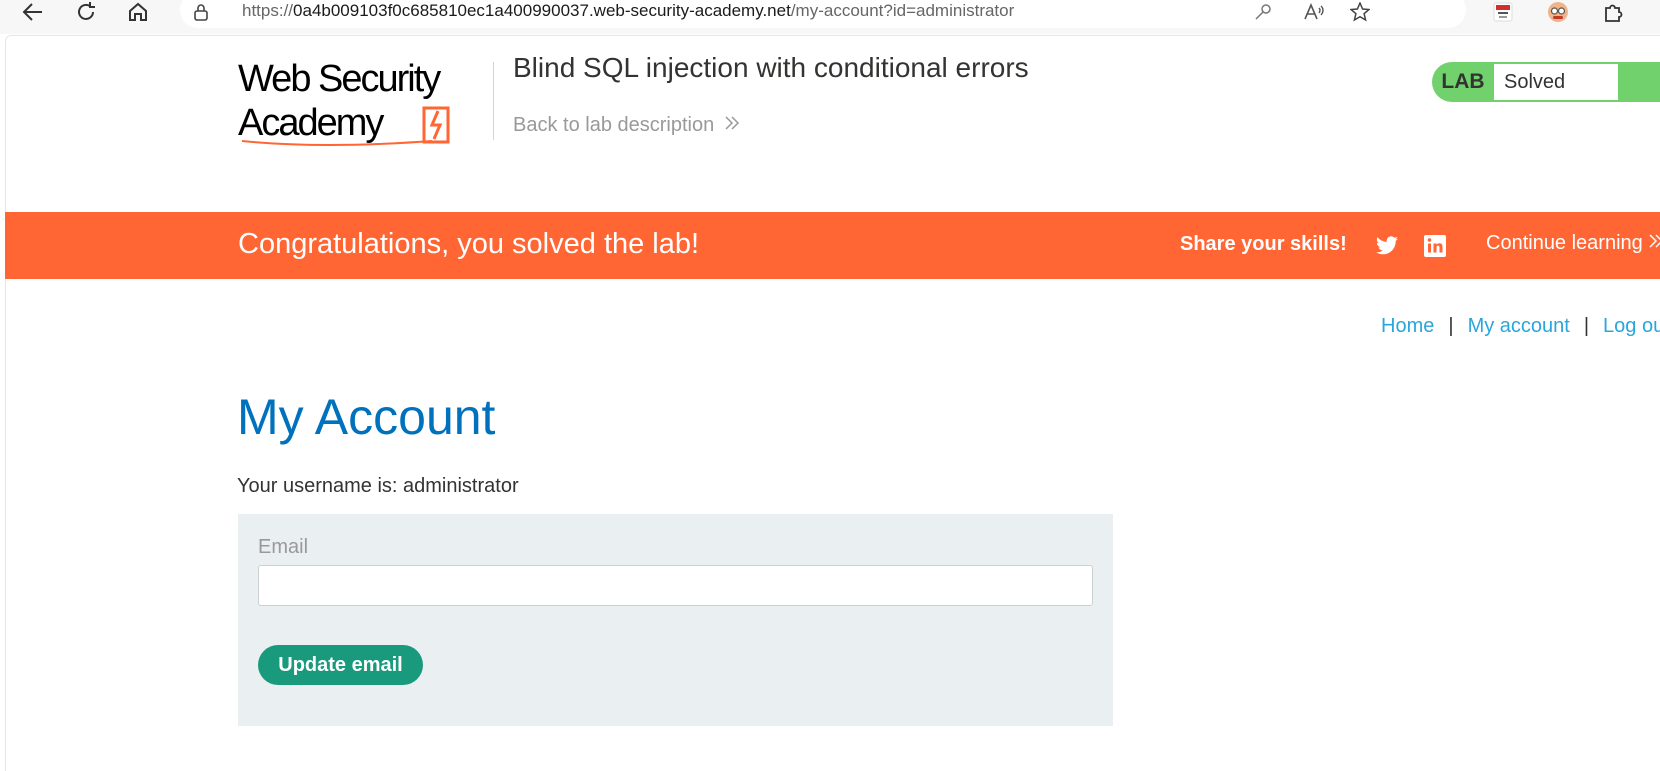 Image resolution: width=1660 pixels, height=771 pixels. What do you see at coordinates (1314, 12) in the screenshot?
I see `read-aloud-icon` at bounding box center [1314, 12].